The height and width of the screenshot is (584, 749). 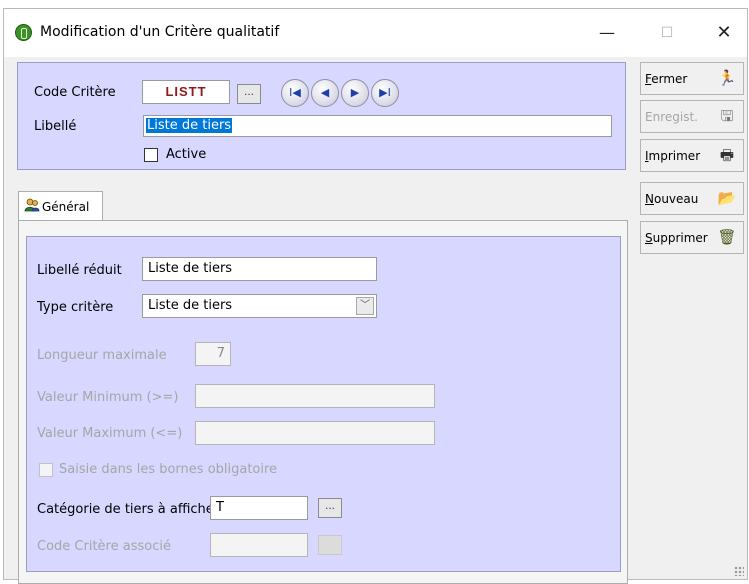 What do you see at coordinates (727, 155) in the screenshot?
I see `printer-icon: 🖶` at bounding box center [727, 155].